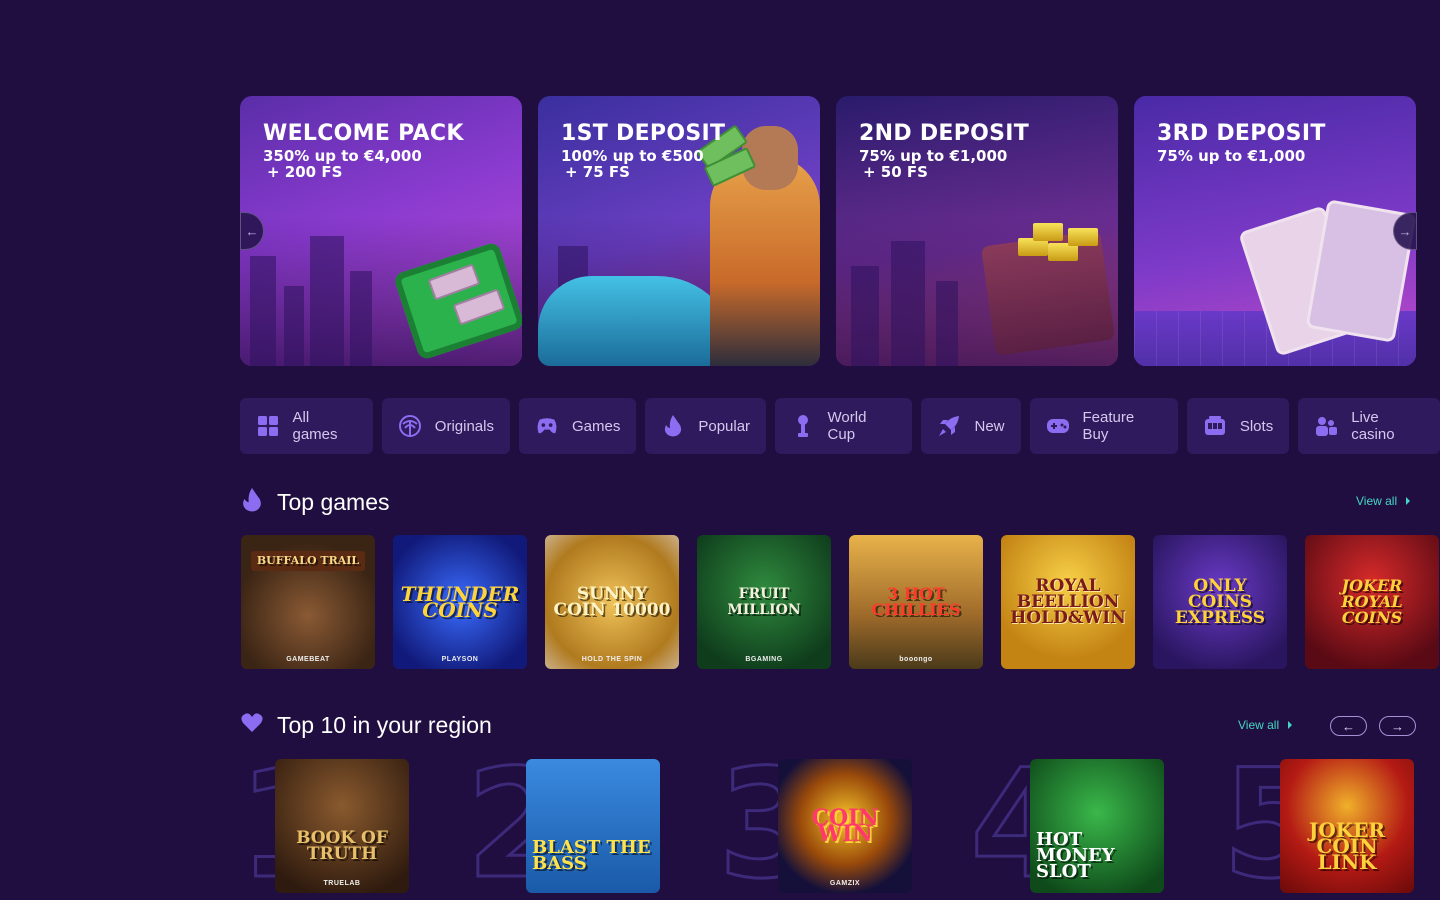 The width and height of the screenshot is (1440, 900). I want to click on promo-3rd-deposit: 3RD DEPOSIT 75% up to €1,000, so click(1275, 231).